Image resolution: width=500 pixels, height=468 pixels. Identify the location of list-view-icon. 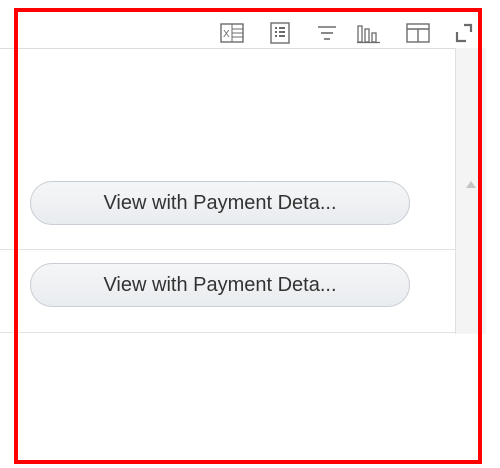
(280, 33).